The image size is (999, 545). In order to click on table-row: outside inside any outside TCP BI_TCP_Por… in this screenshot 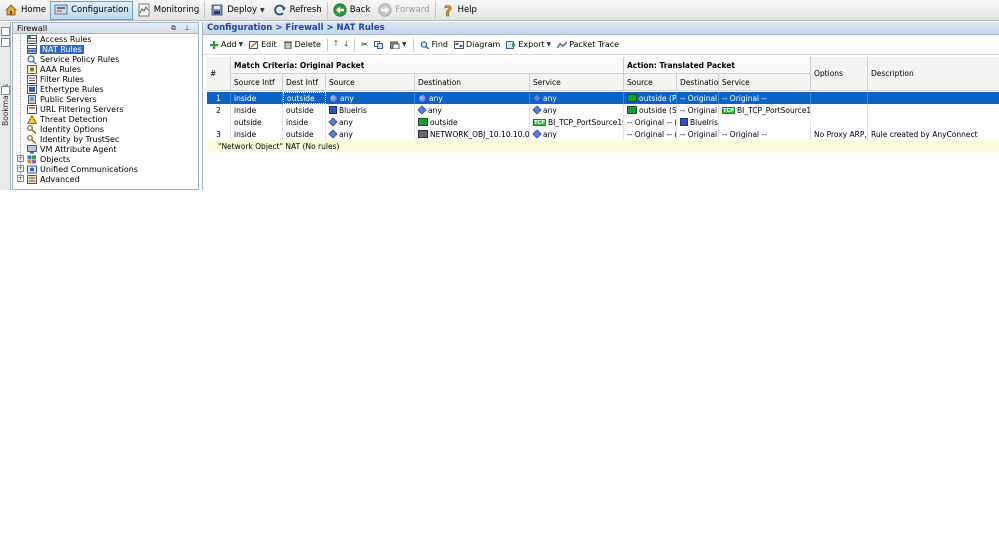, I will do `click(603, 122)`.